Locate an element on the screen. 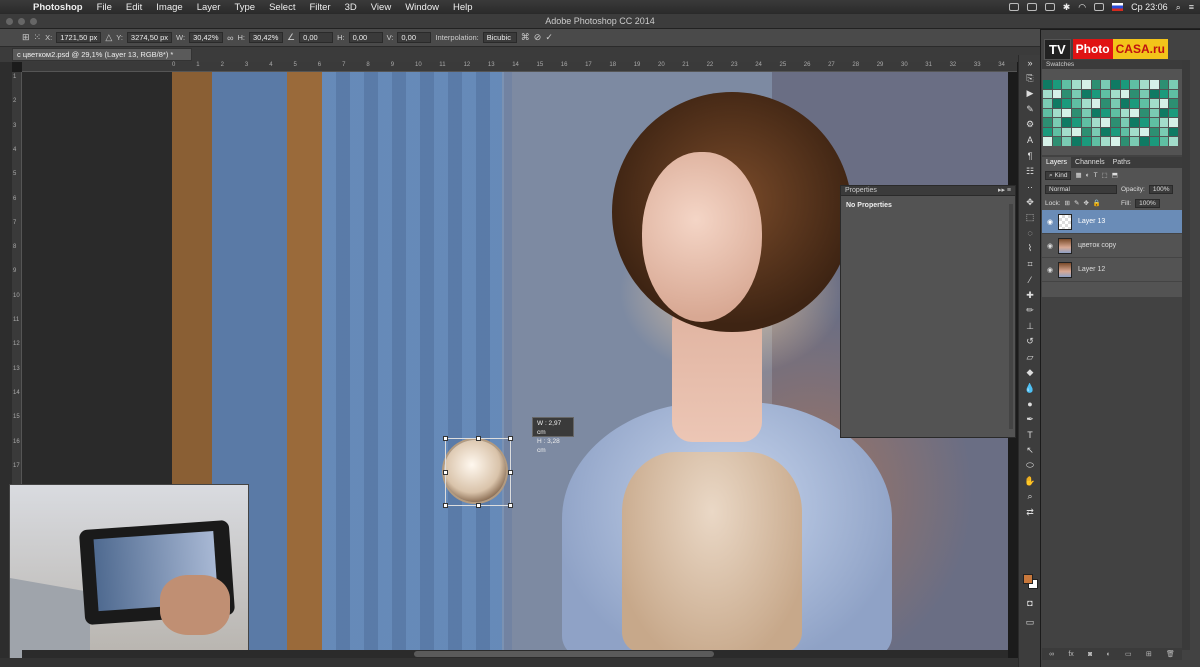 This screenshot has width=1200, height=667. play-action-icon: ▶ is located at coordinates (1030, 94).